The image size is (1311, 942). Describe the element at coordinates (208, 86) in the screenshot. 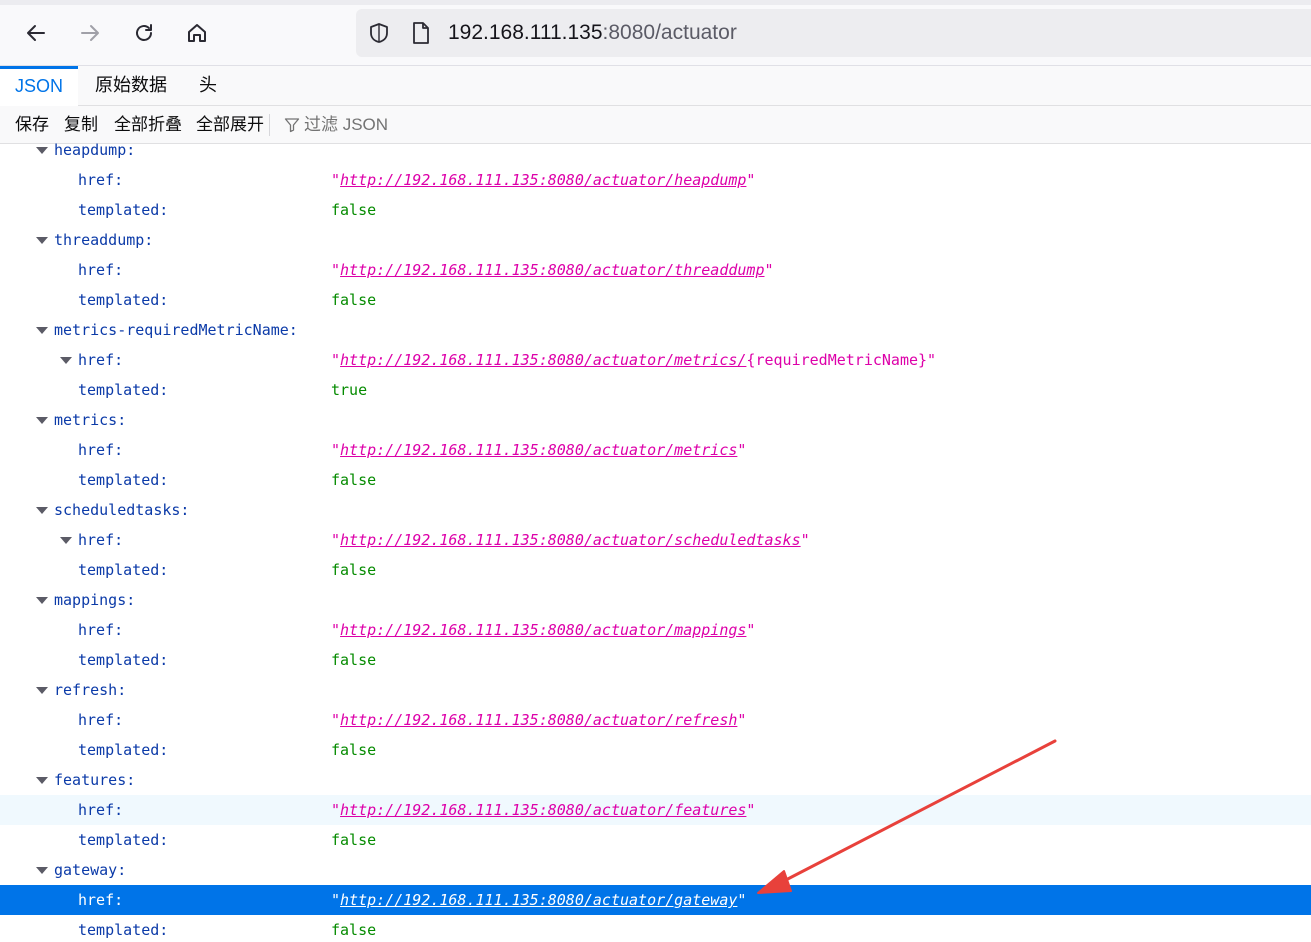

I see `tab-headers: 头` at that location.